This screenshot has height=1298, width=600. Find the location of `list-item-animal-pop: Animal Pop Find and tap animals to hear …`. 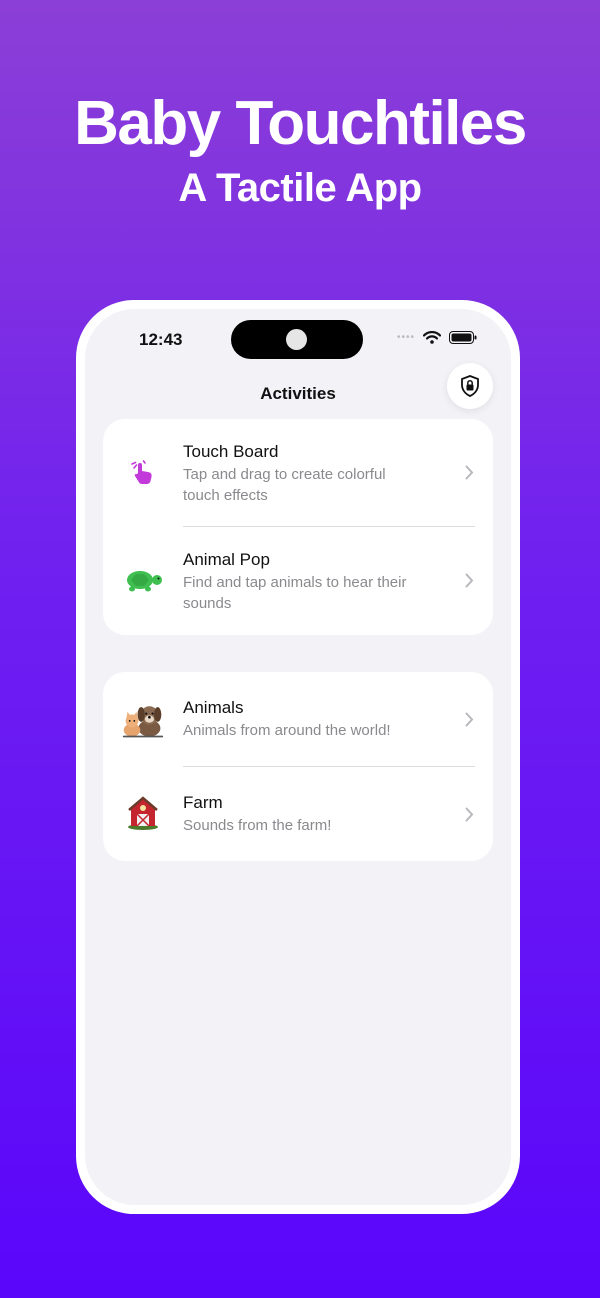

list-item-animal-pop: Animal Pop Find and tap animals to hear … is located at coordinates (298, 581).